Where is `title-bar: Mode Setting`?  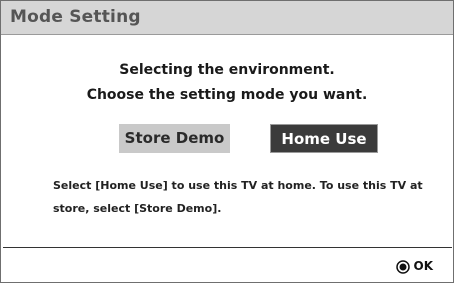 title-bar: Mode Setting is located at coordinates (227, 18).